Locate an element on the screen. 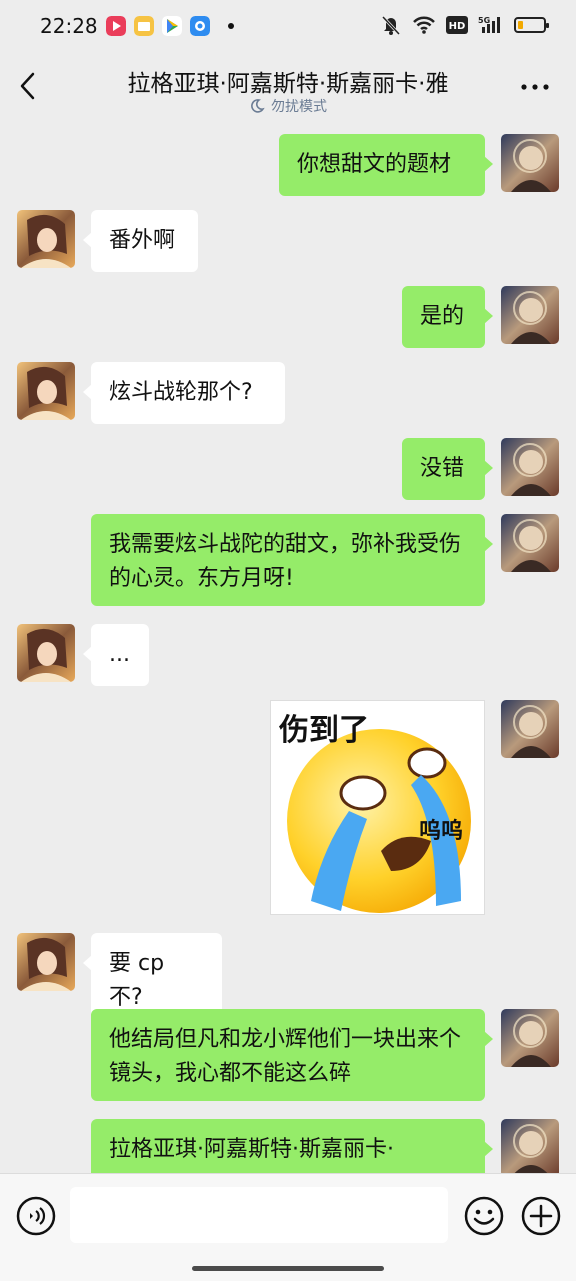 This screenshot has width=576, height=1281. emoji-icon is located at coordinates (484, 1216).